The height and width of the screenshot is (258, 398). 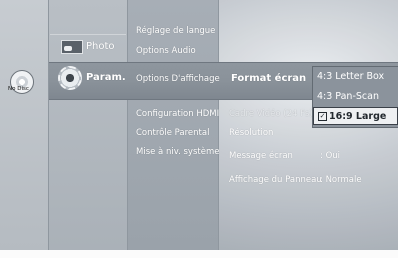 What do you see at coordinates (24, 125) in the screenshot?
I see `disc-column` at bounding box center [24, 125].